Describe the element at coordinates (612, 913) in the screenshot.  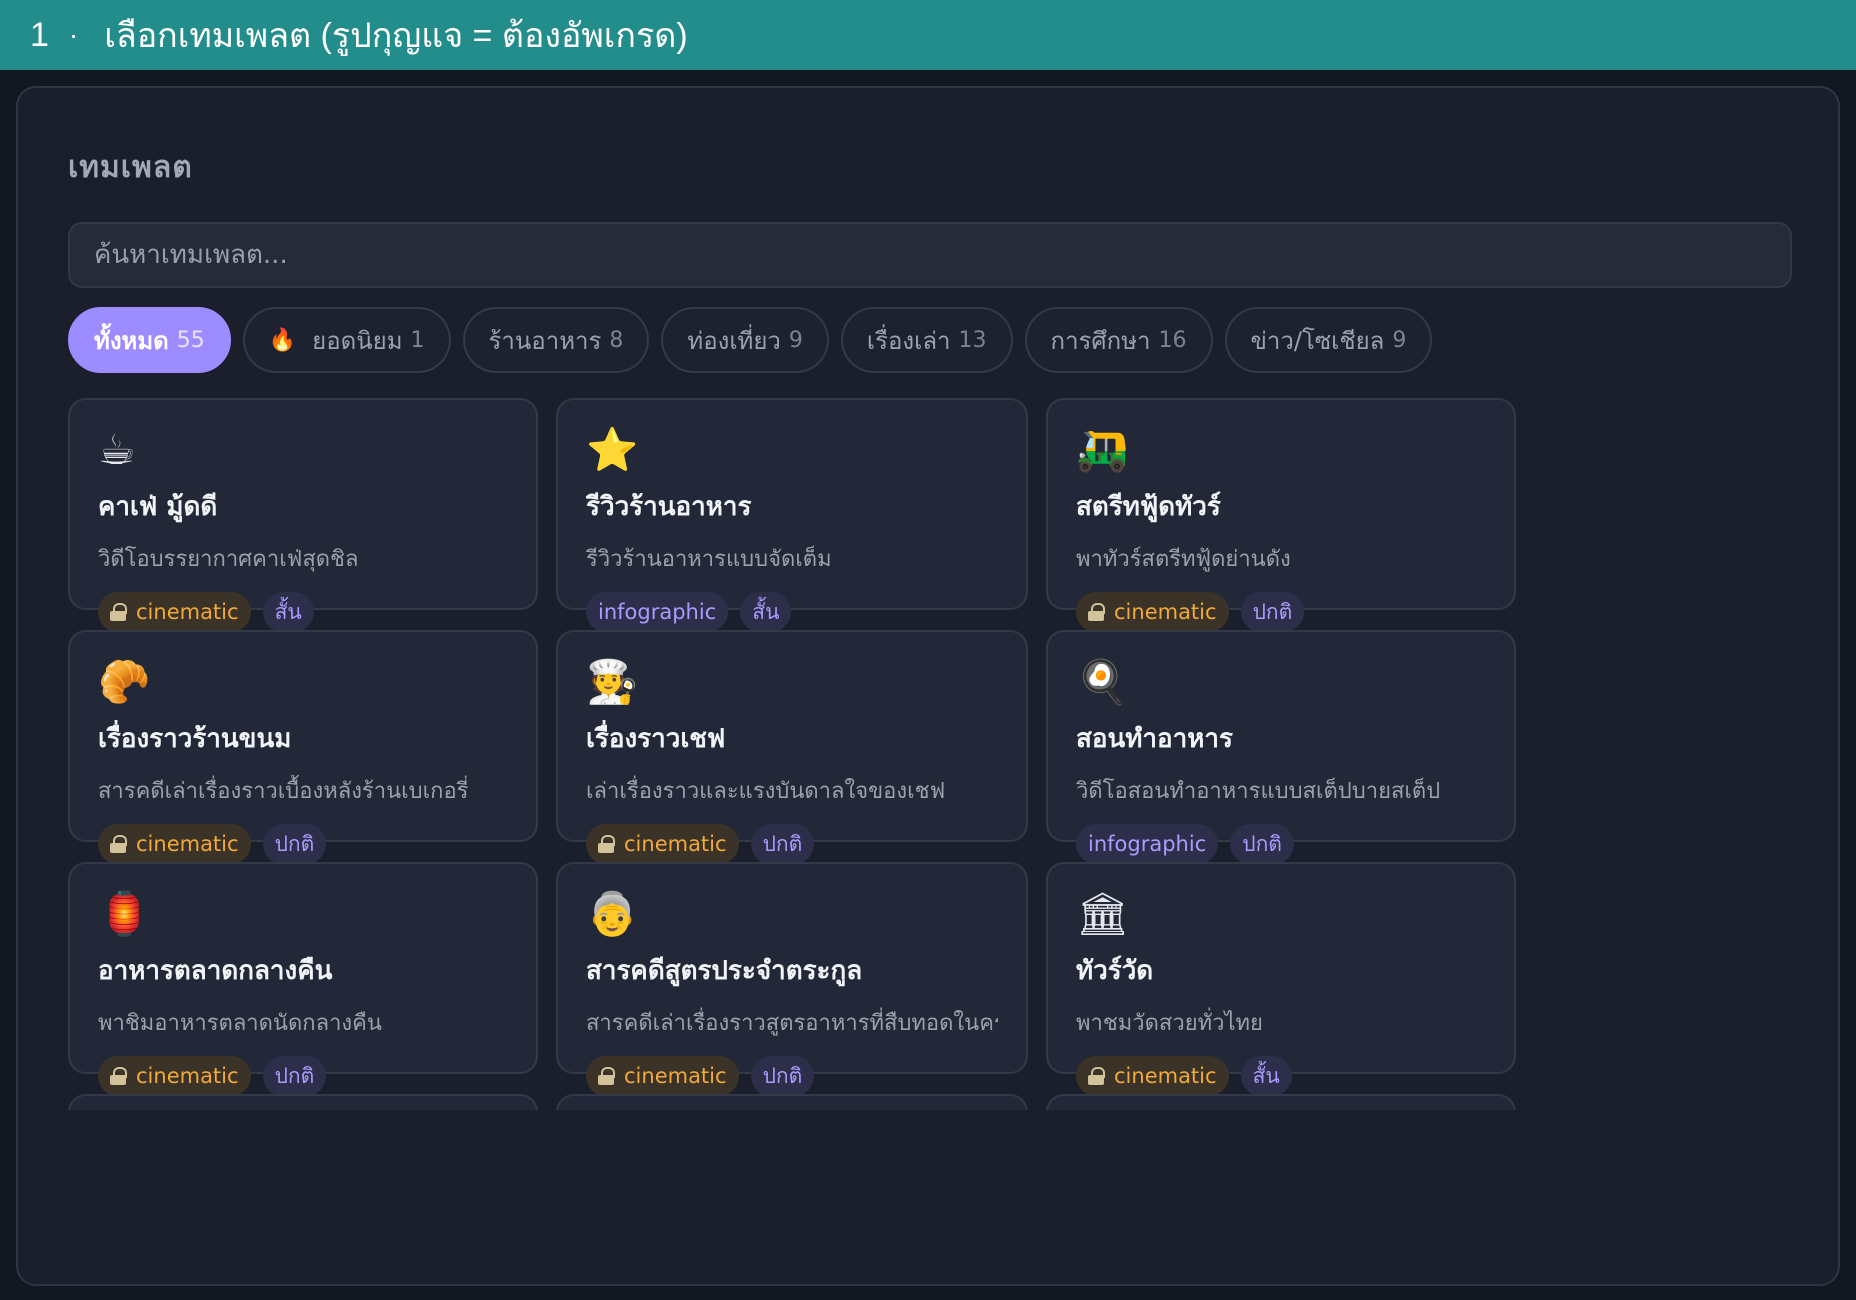
I see `grandmother-icon: 👵` at that location.